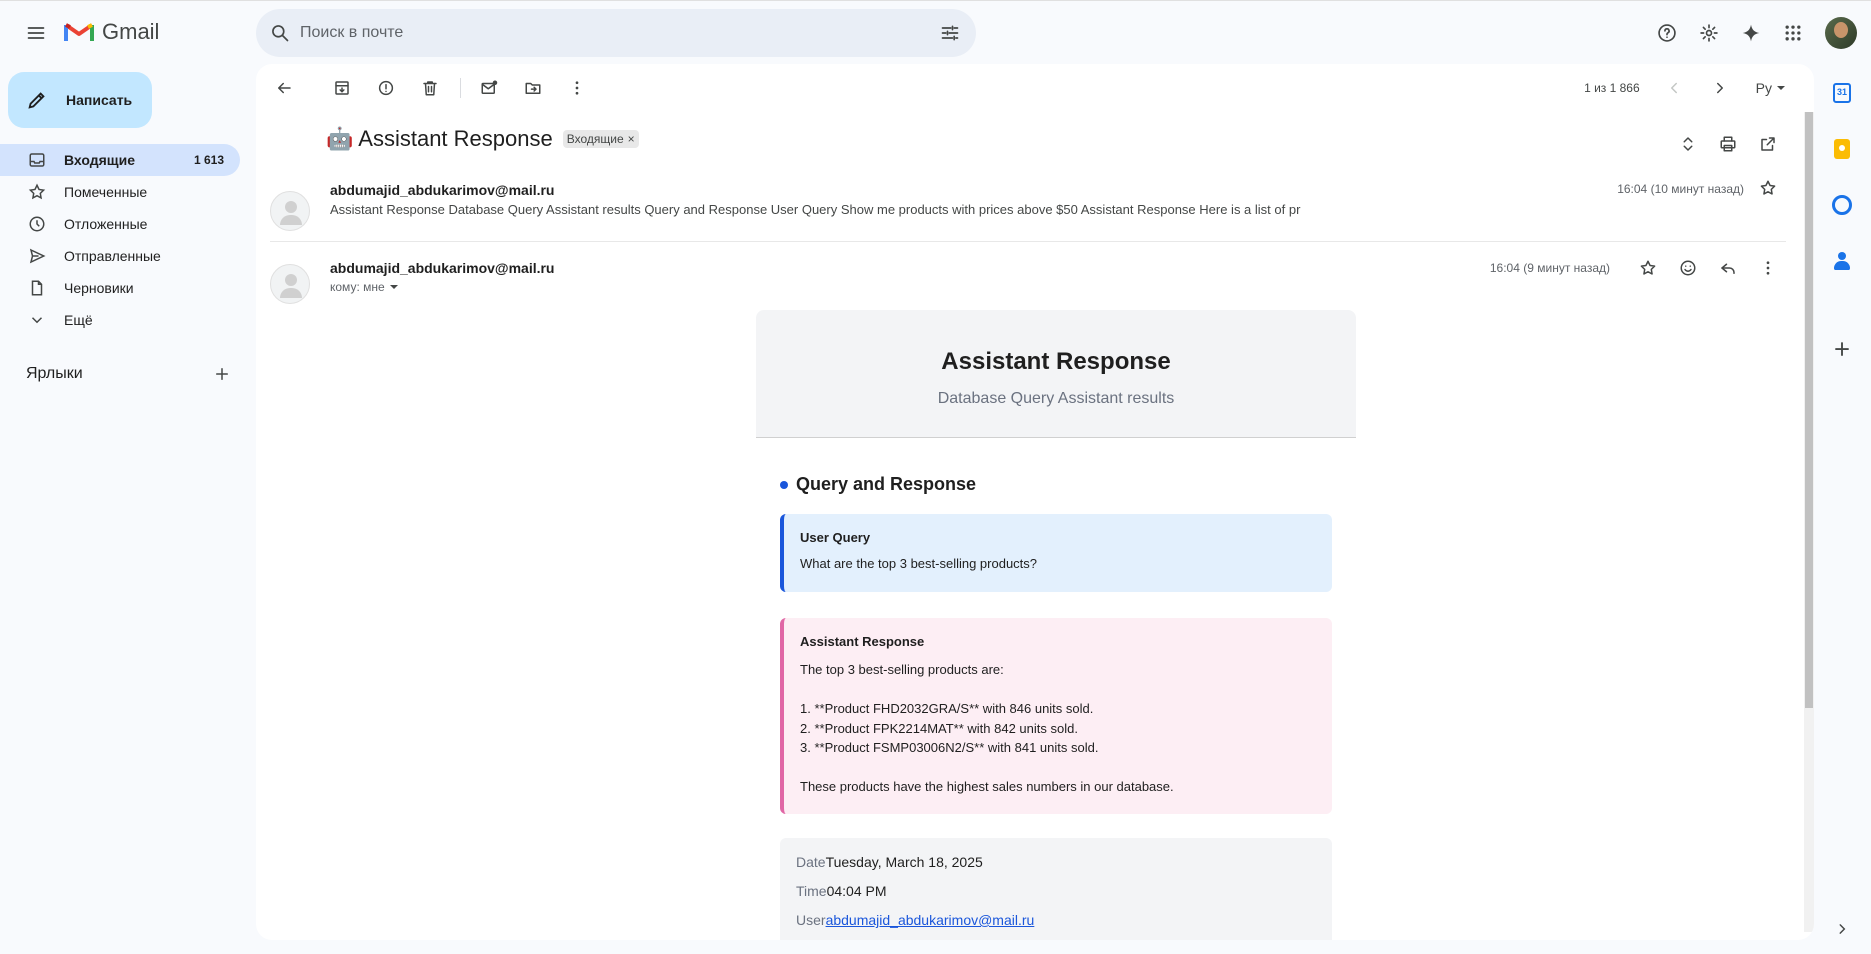  Describe the element at coordinates (430, 88) in the screenshot. I see `delete-trash-icon` at that location.